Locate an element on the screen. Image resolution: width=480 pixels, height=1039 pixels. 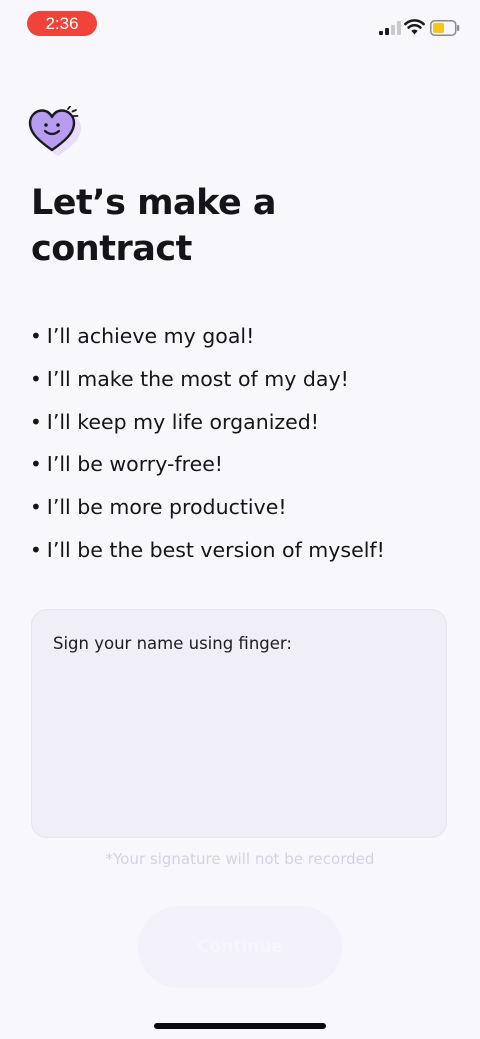
promise-text: I’ll be more productive! is located at coordinates (166, 507).